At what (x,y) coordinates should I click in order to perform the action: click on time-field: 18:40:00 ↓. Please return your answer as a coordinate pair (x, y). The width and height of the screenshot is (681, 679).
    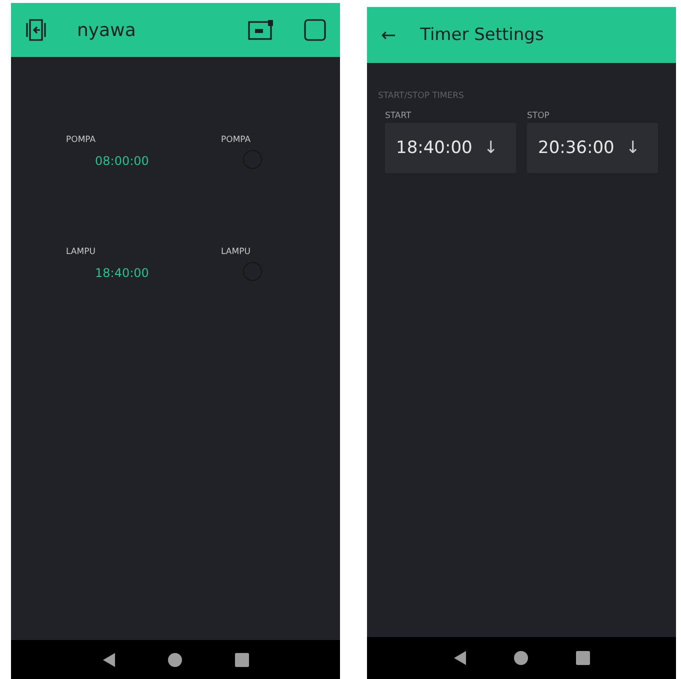
    Looking at the image, I should click on (450, 148).